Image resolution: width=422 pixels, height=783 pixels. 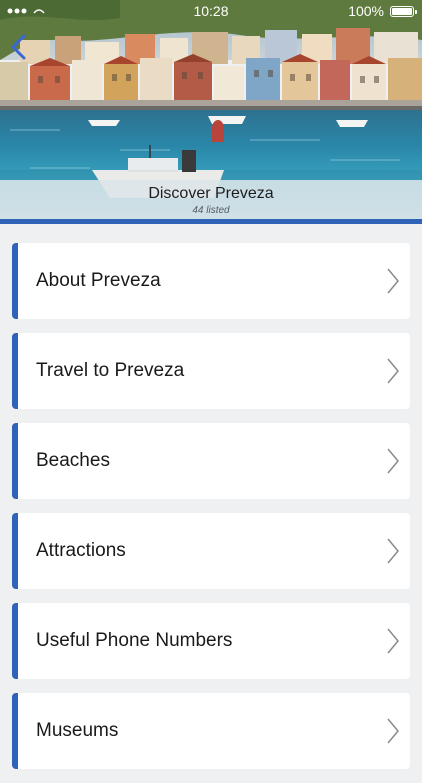 I want to click on menu-item-label: Beaches, so click(x=73, y=460).